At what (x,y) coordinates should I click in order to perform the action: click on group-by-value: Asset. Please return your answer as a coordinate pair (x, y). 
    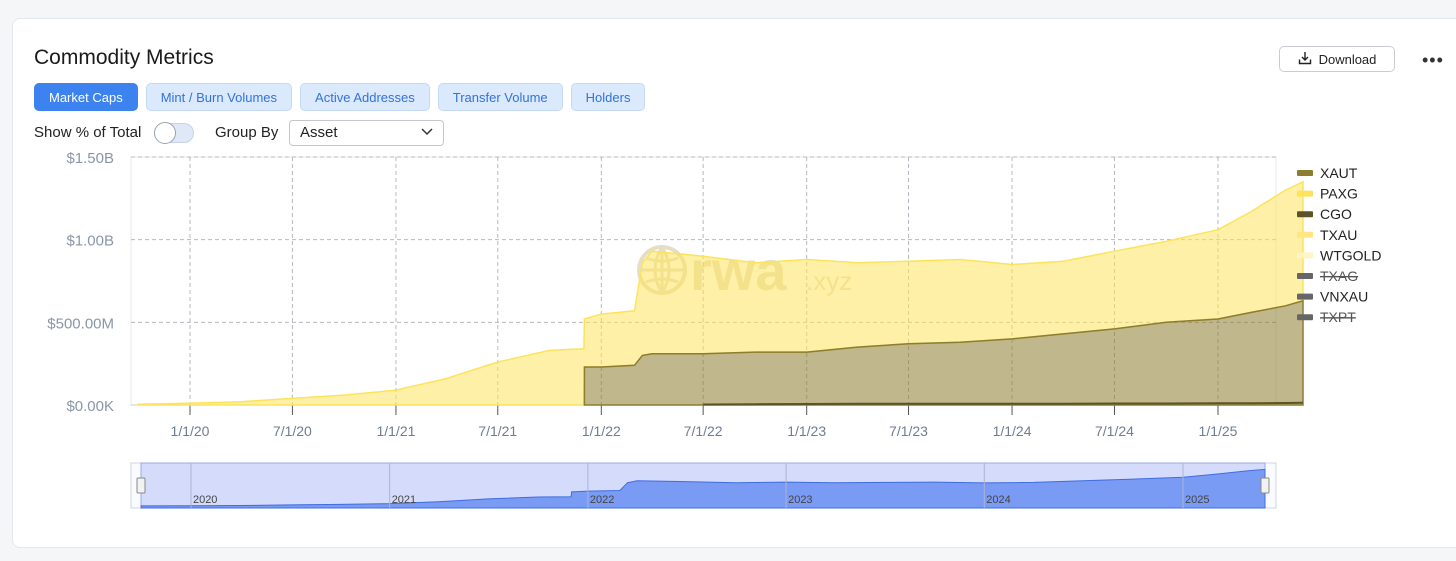
    Looking at the image, I should click on (319, 132).